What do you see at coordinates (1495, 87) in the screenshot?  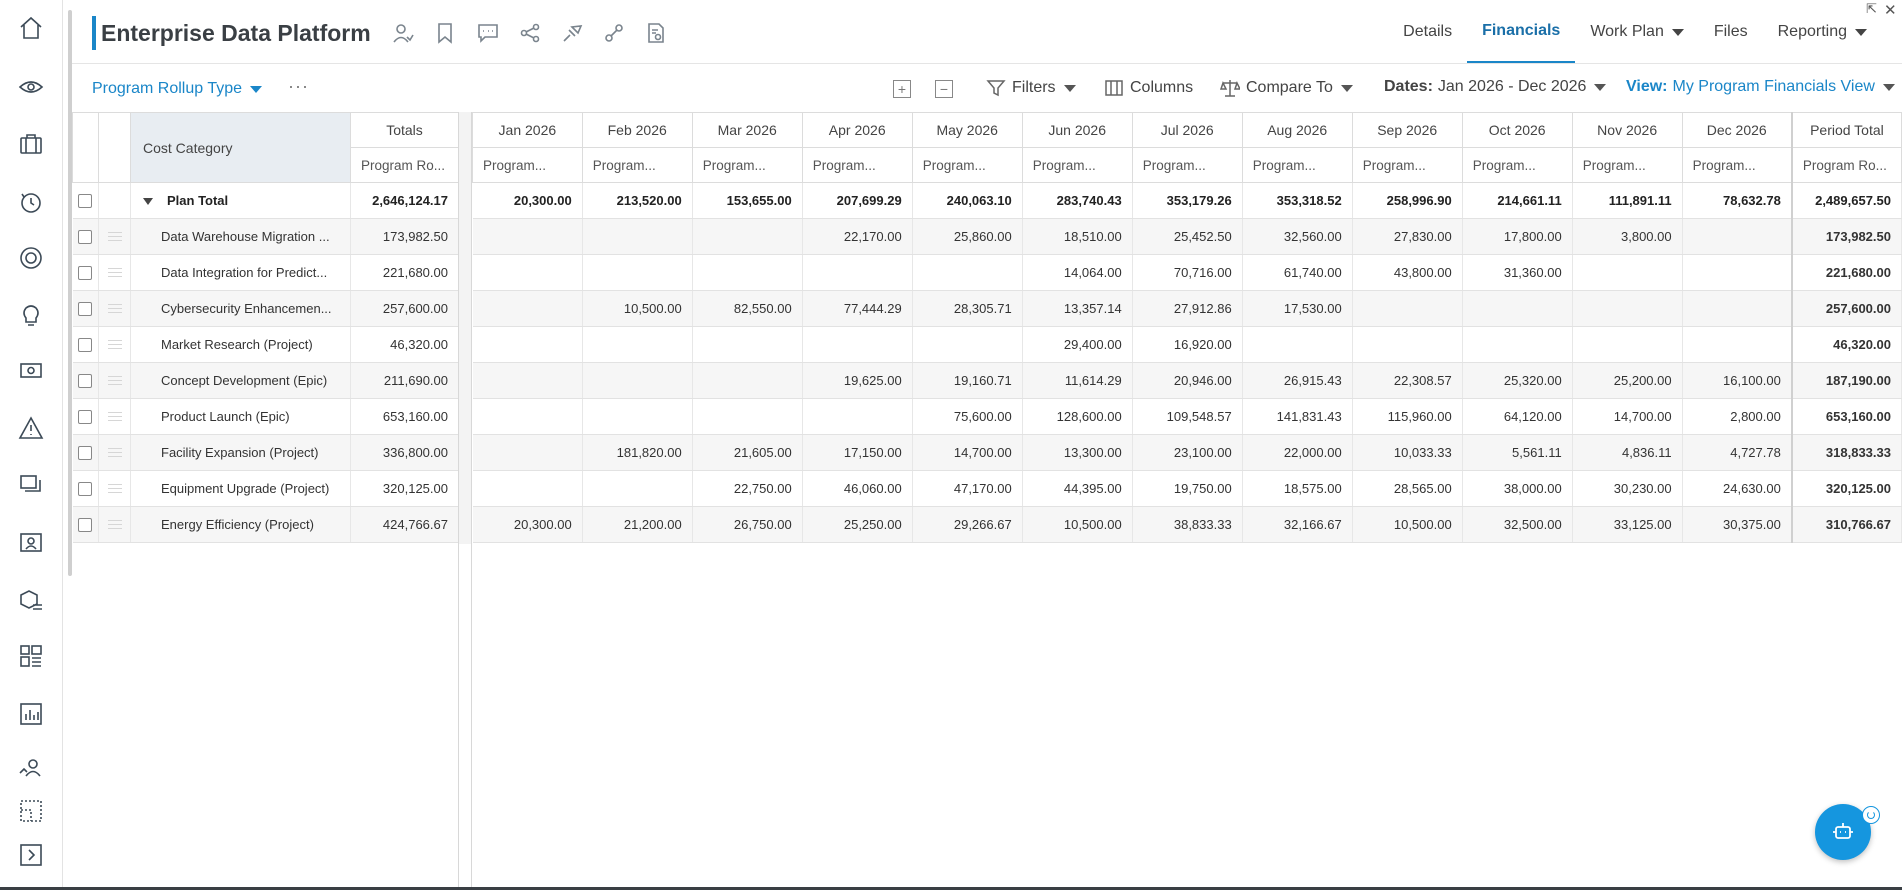 I see `dates-dropdown: Dates: Jan 2026 - Dec 2026` at bounding box center [1495, 87].